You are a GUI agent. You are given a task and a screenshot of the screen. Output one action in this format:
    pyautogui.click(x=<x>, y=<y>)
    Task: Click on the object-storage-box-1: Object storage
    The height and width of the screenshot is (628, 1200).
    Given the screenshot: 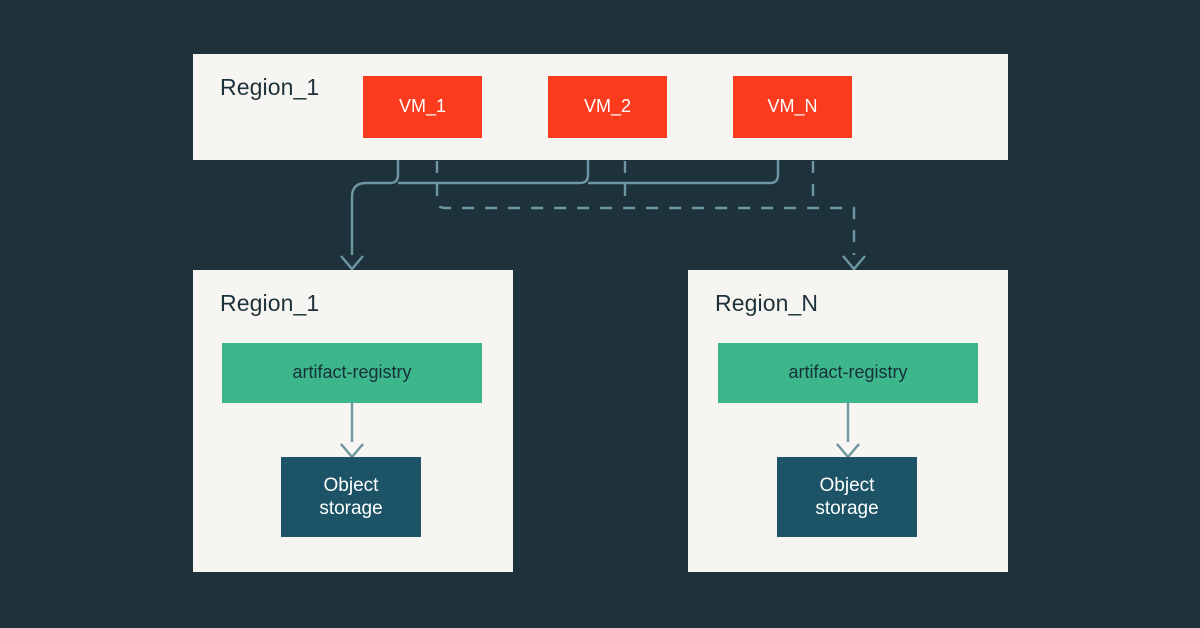 What is the action you would take?
    pyautogui.click(x=351, y=497)
    